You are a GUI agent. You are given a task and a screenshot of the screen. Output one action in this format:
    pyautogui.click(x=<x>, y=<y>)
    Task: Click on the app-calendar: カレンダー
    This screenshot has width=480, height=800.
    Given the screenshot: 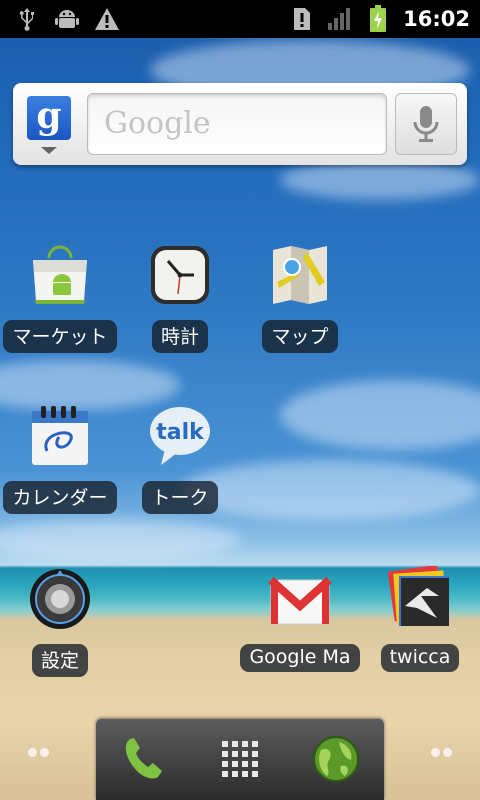 What is the action you would take?
    pyautogui.click(x=60, y=466)
    